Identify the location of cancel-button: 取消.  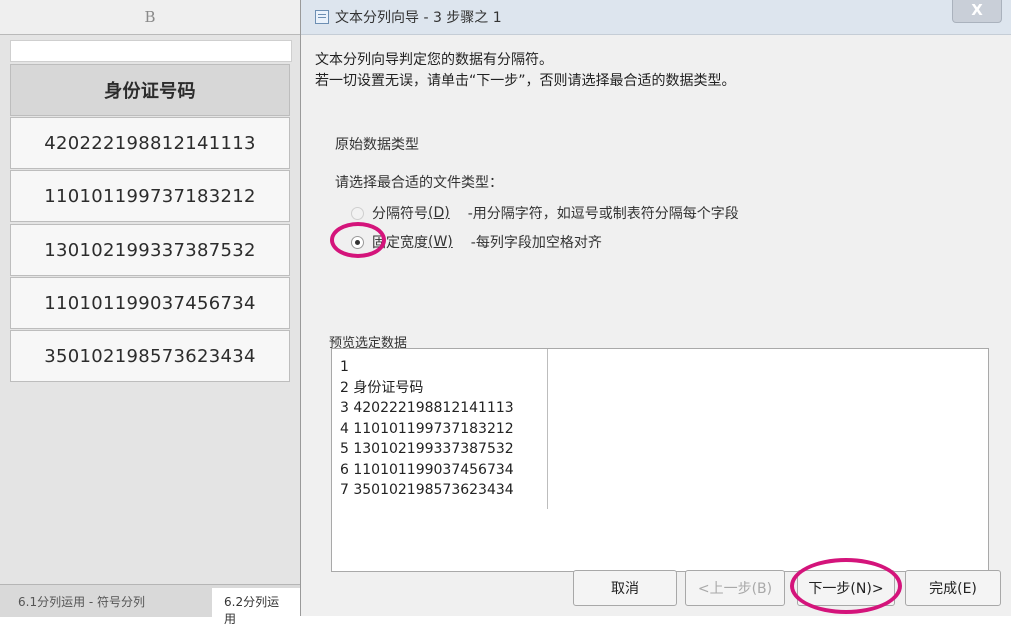
(625, 588).